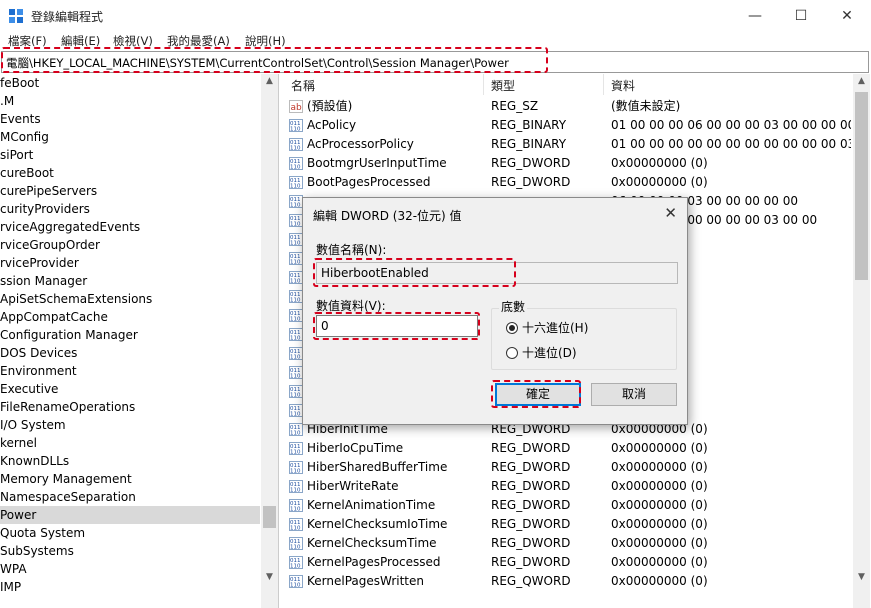  Describe the element at coordinates (634, 394) in the screenshot. I see `cancel-button: 取消` at that location.